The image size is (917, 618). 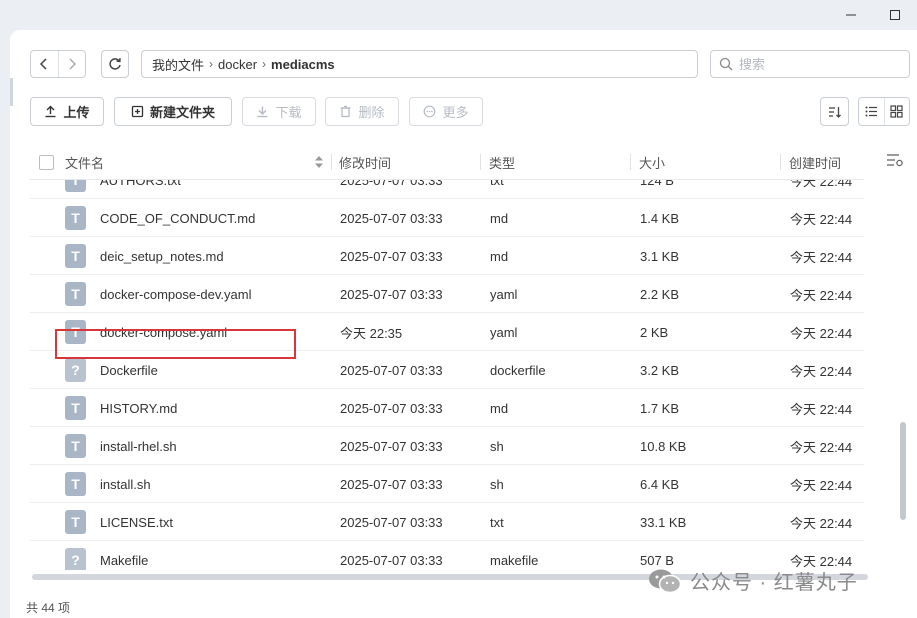 I want to click on file-type: sh, so click(x=497, y=484).